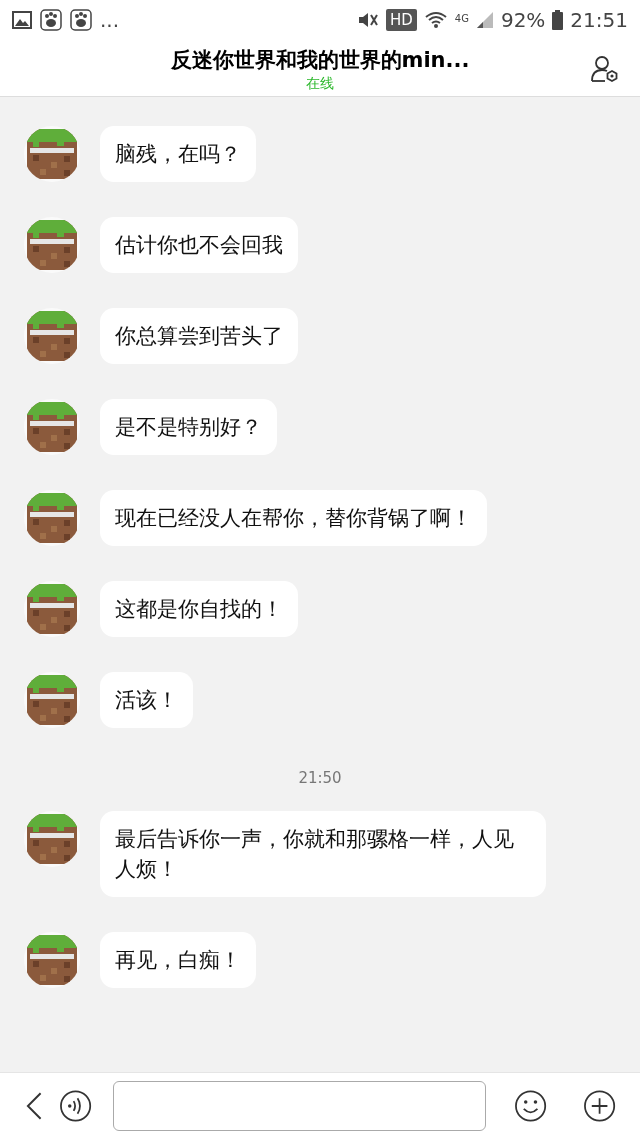 This screenshot has height=1138, width=640. I want to click on emoji-icon, so click(530, 1105).